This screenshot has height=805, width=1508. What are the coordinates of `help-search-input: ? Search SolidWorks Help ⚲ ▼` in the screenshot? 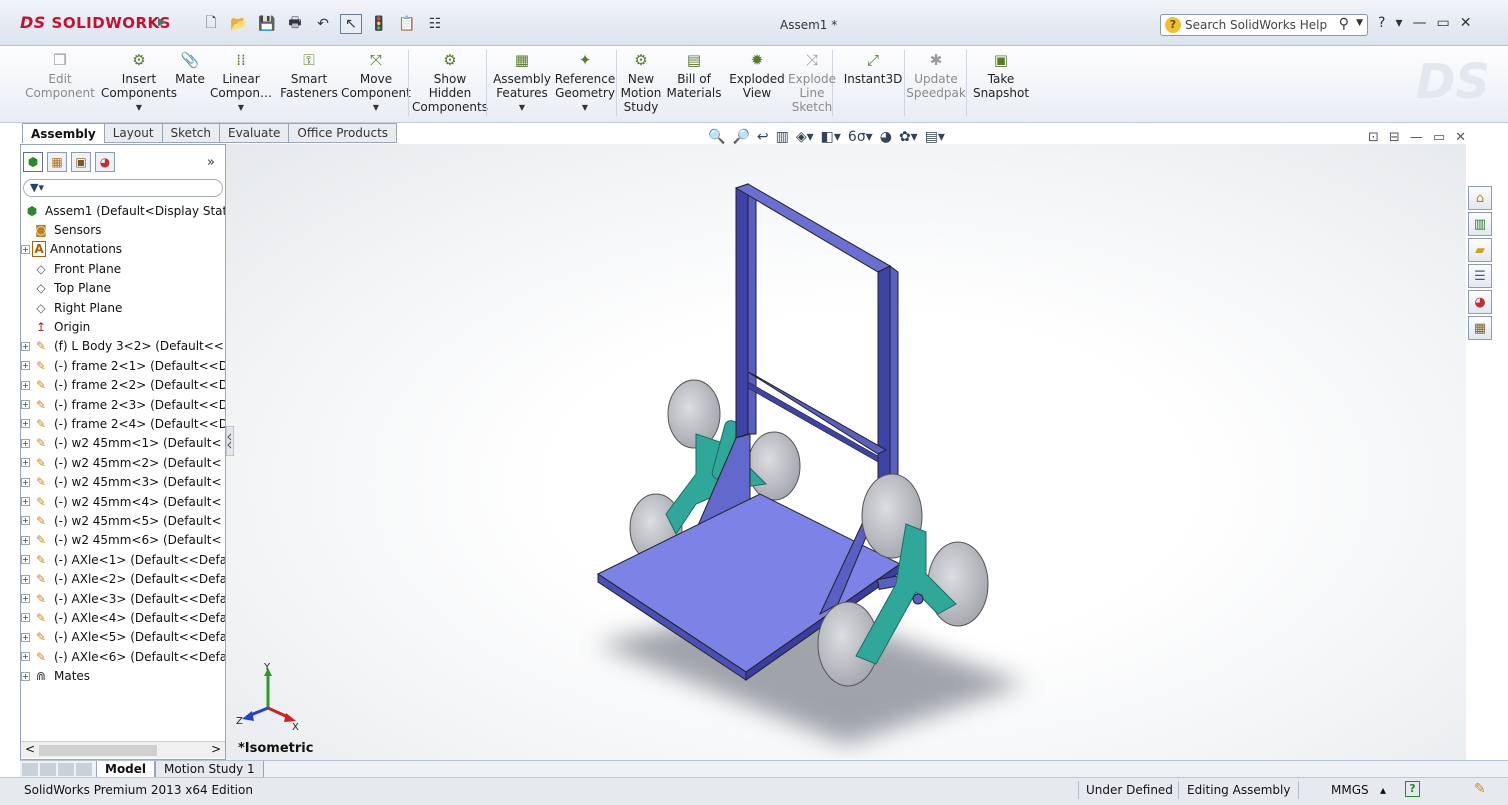 It's located at (1264, 25).